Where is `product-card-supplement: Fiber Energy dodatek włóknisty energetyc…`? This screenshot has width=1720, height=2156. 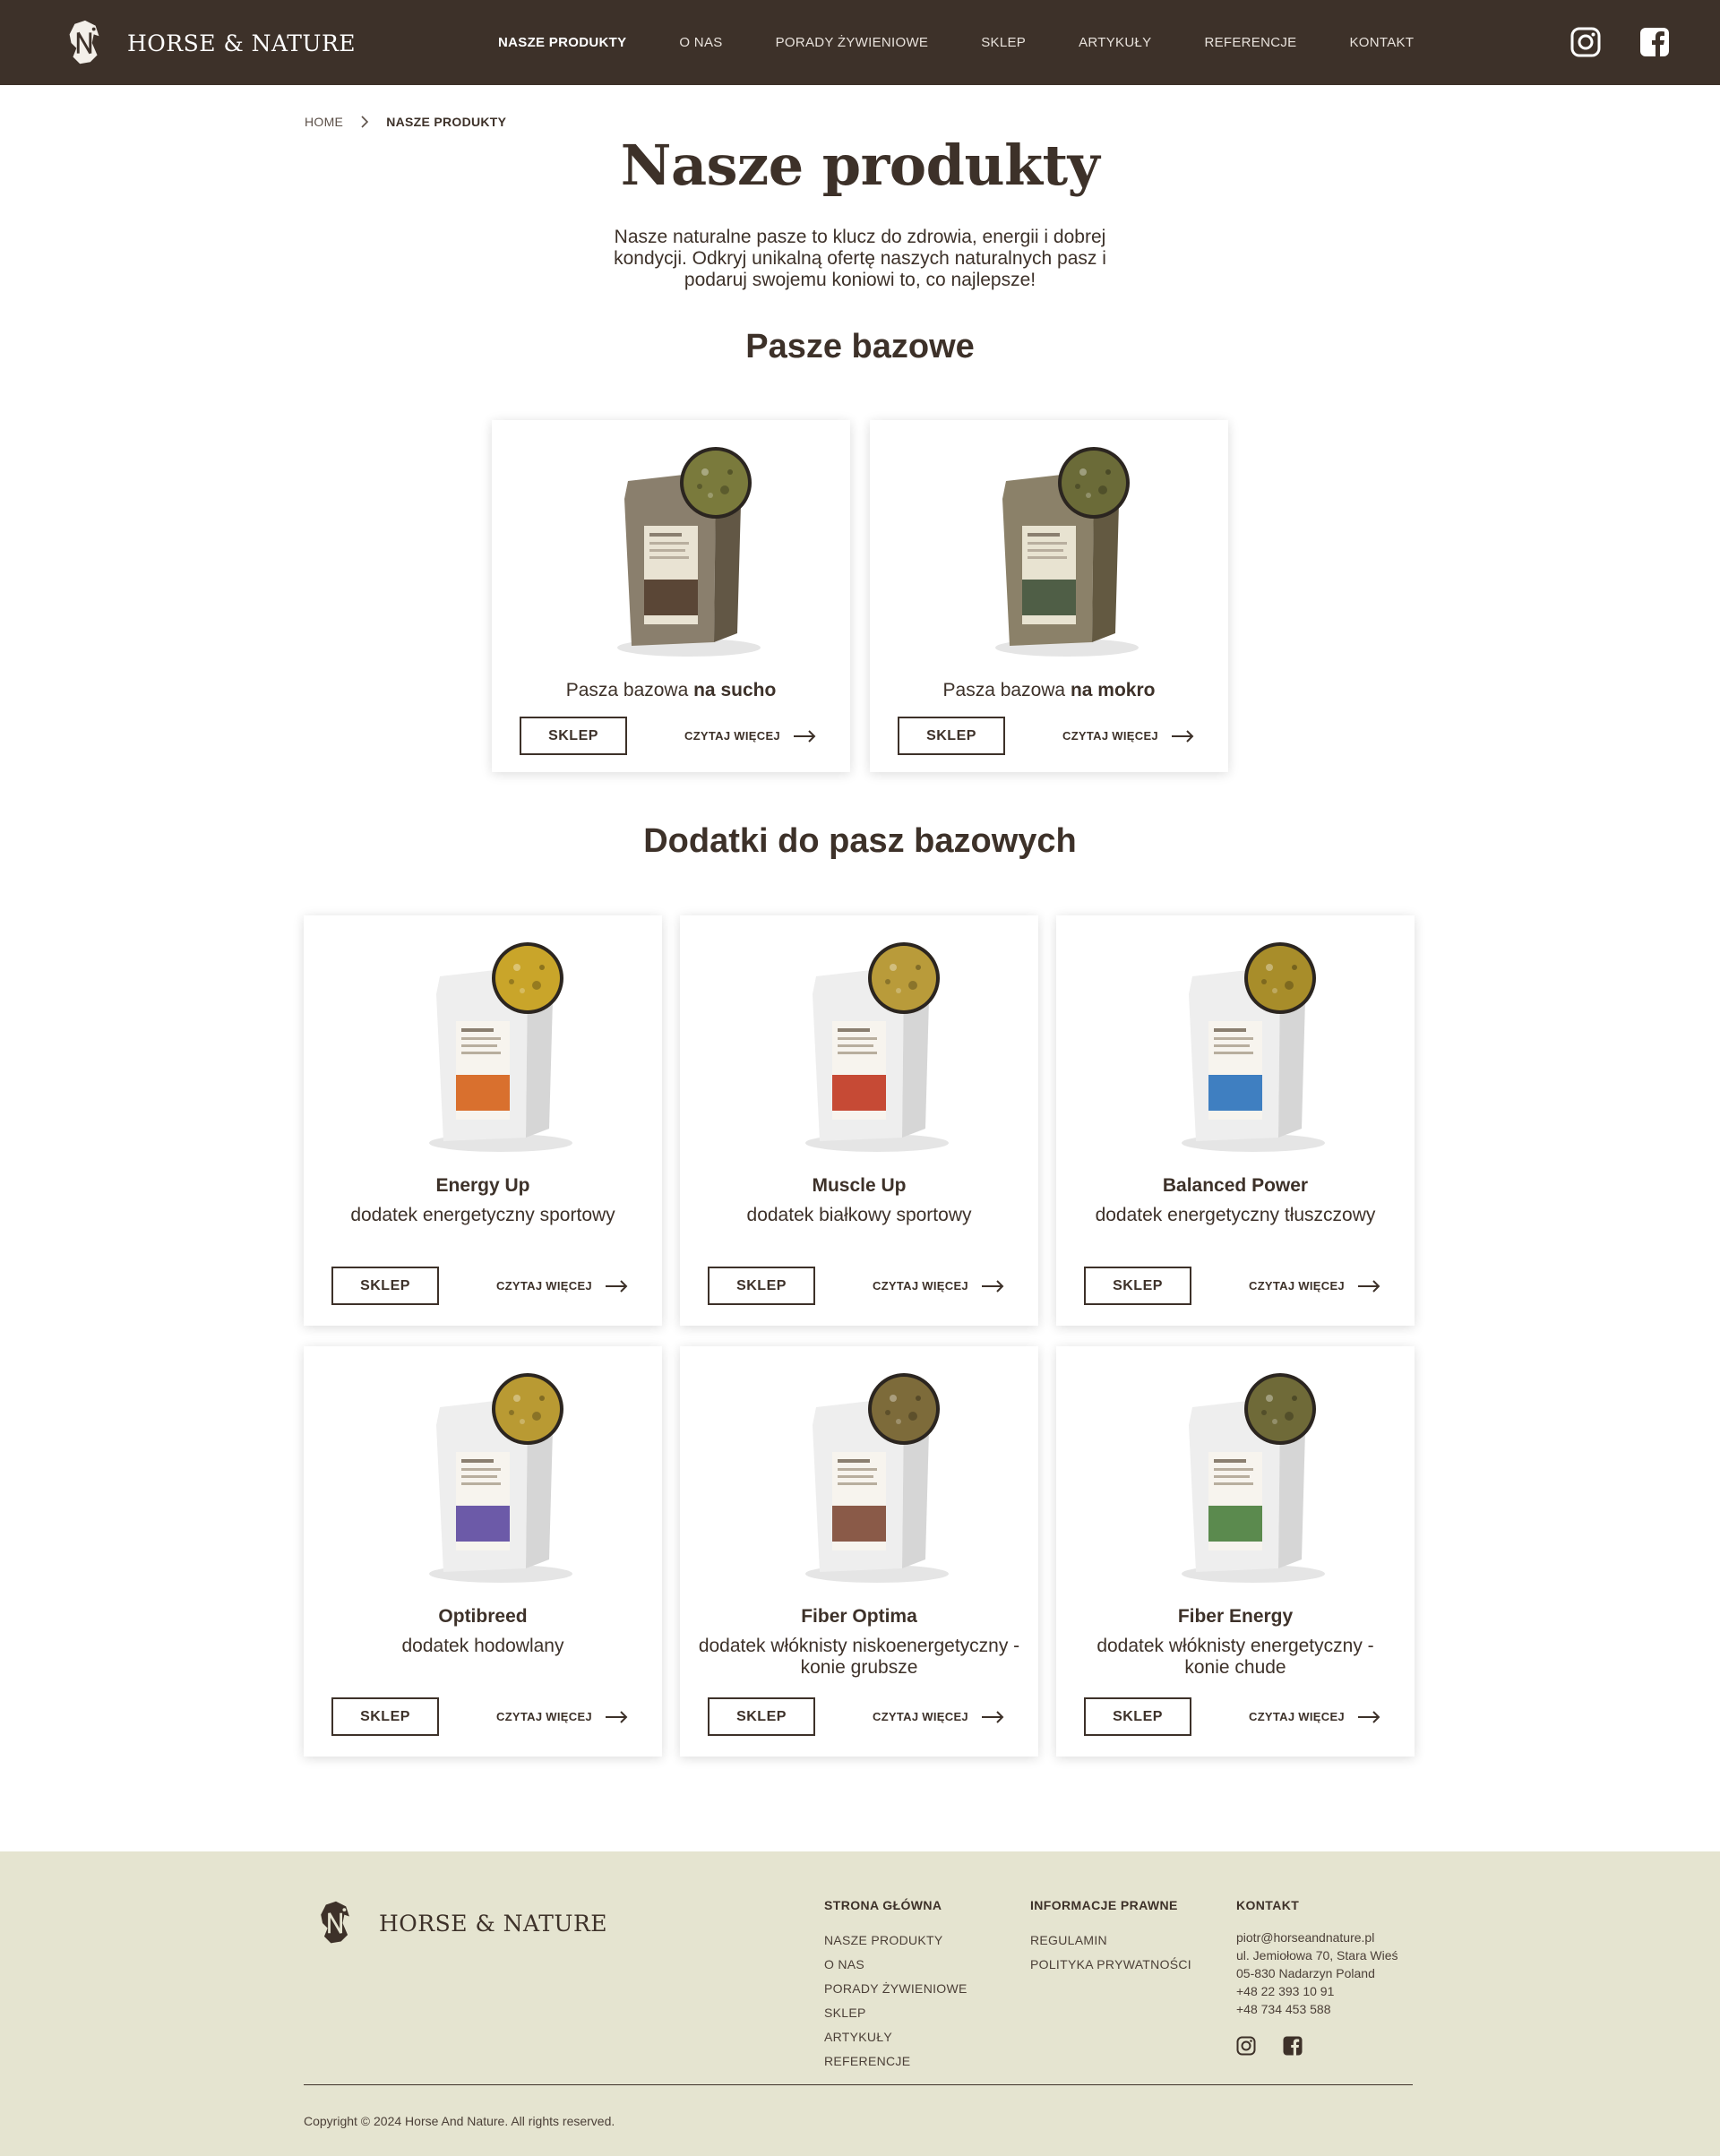
product-card-supplement: Fiber Energy dodatek włóknisty energetyc… is located at coordinates (1235, 1551).